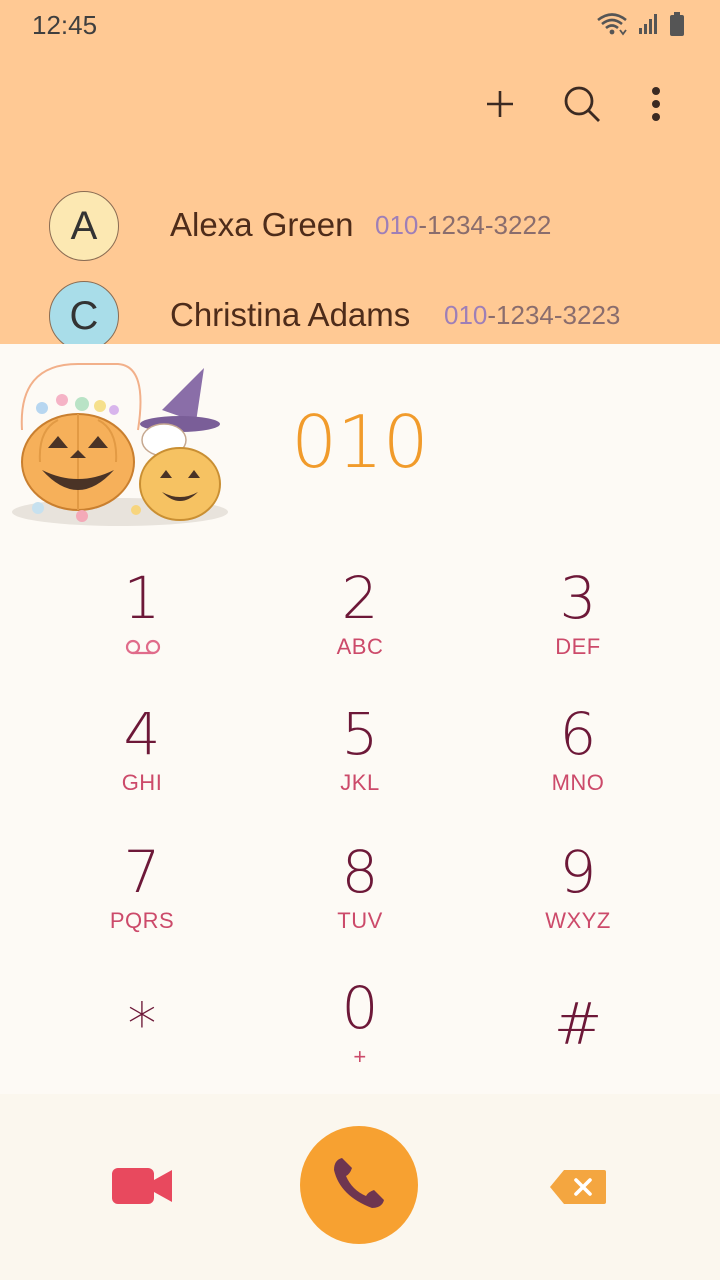  I want to click on key-digit: 9, so click(578, 872).